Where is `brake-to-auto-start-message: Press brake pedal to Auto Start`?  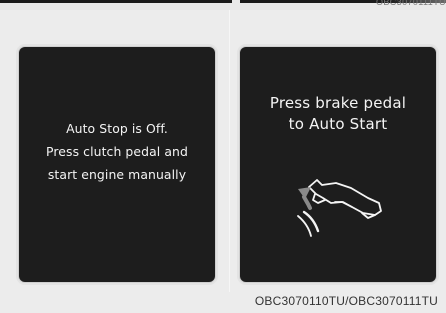
brake-to-auto-start-message: Press brake pedal to Auto Start is located at coordinates (338, 114).